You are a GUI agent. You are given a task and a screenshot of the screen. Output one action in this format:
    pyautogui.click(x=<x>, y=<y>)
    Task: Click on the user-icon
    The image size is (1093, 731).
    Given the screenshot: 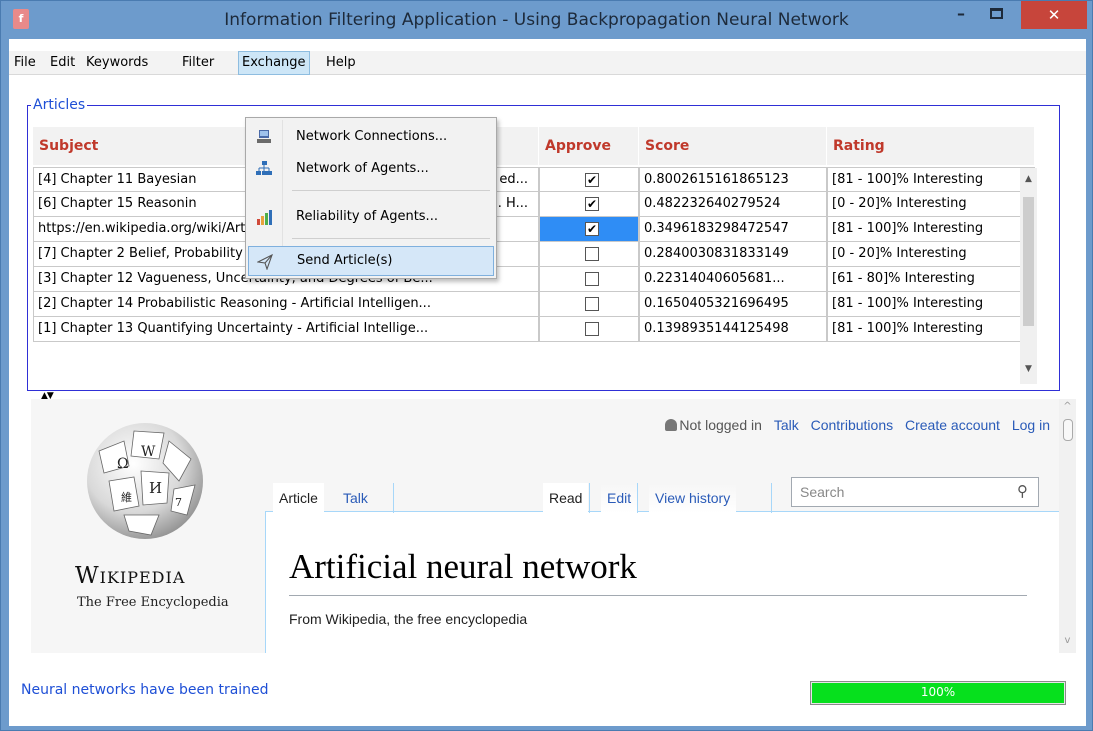 What is the action you would take?
    pyautogui.click(x=671, y=425)
    